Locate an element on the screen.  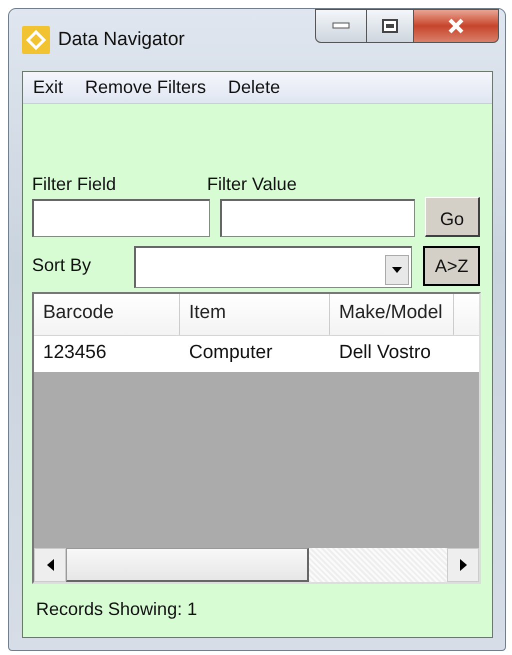
menu-item: Delete is located at coordinates (254, 87).